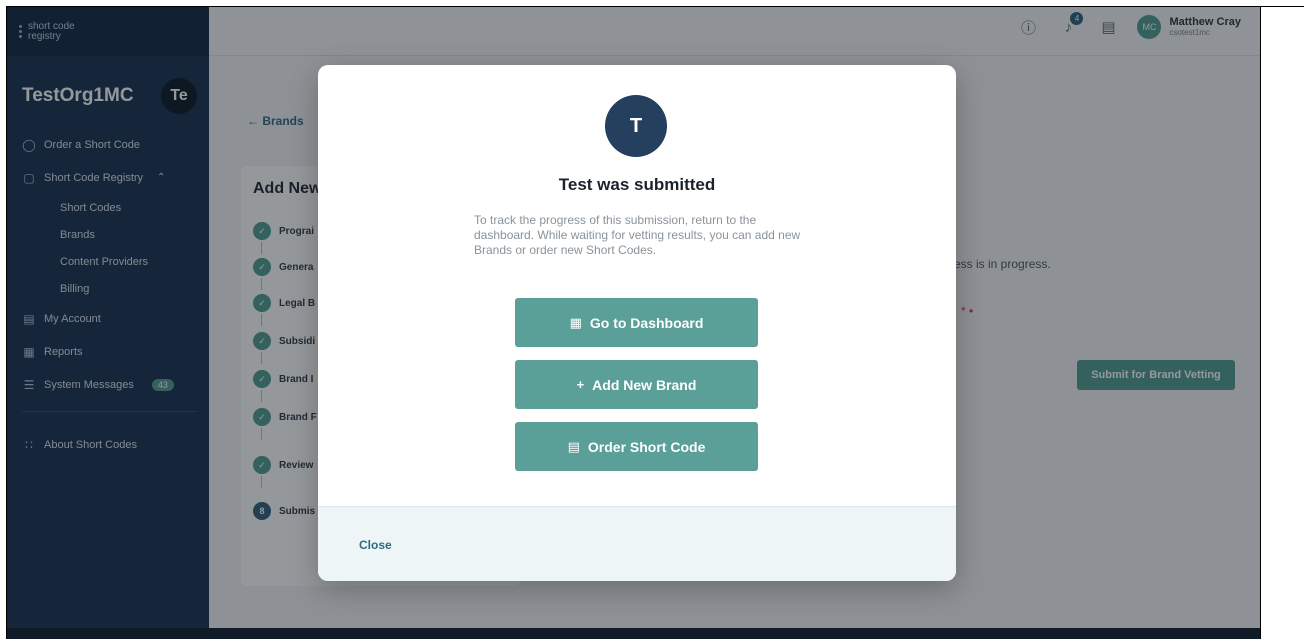 This screenshot has width=1304, height=639. What do you see at coordinates (575, 322) in the screenshot?
I see `dashboard-icon: ▦` at bounding box center [575, 322].